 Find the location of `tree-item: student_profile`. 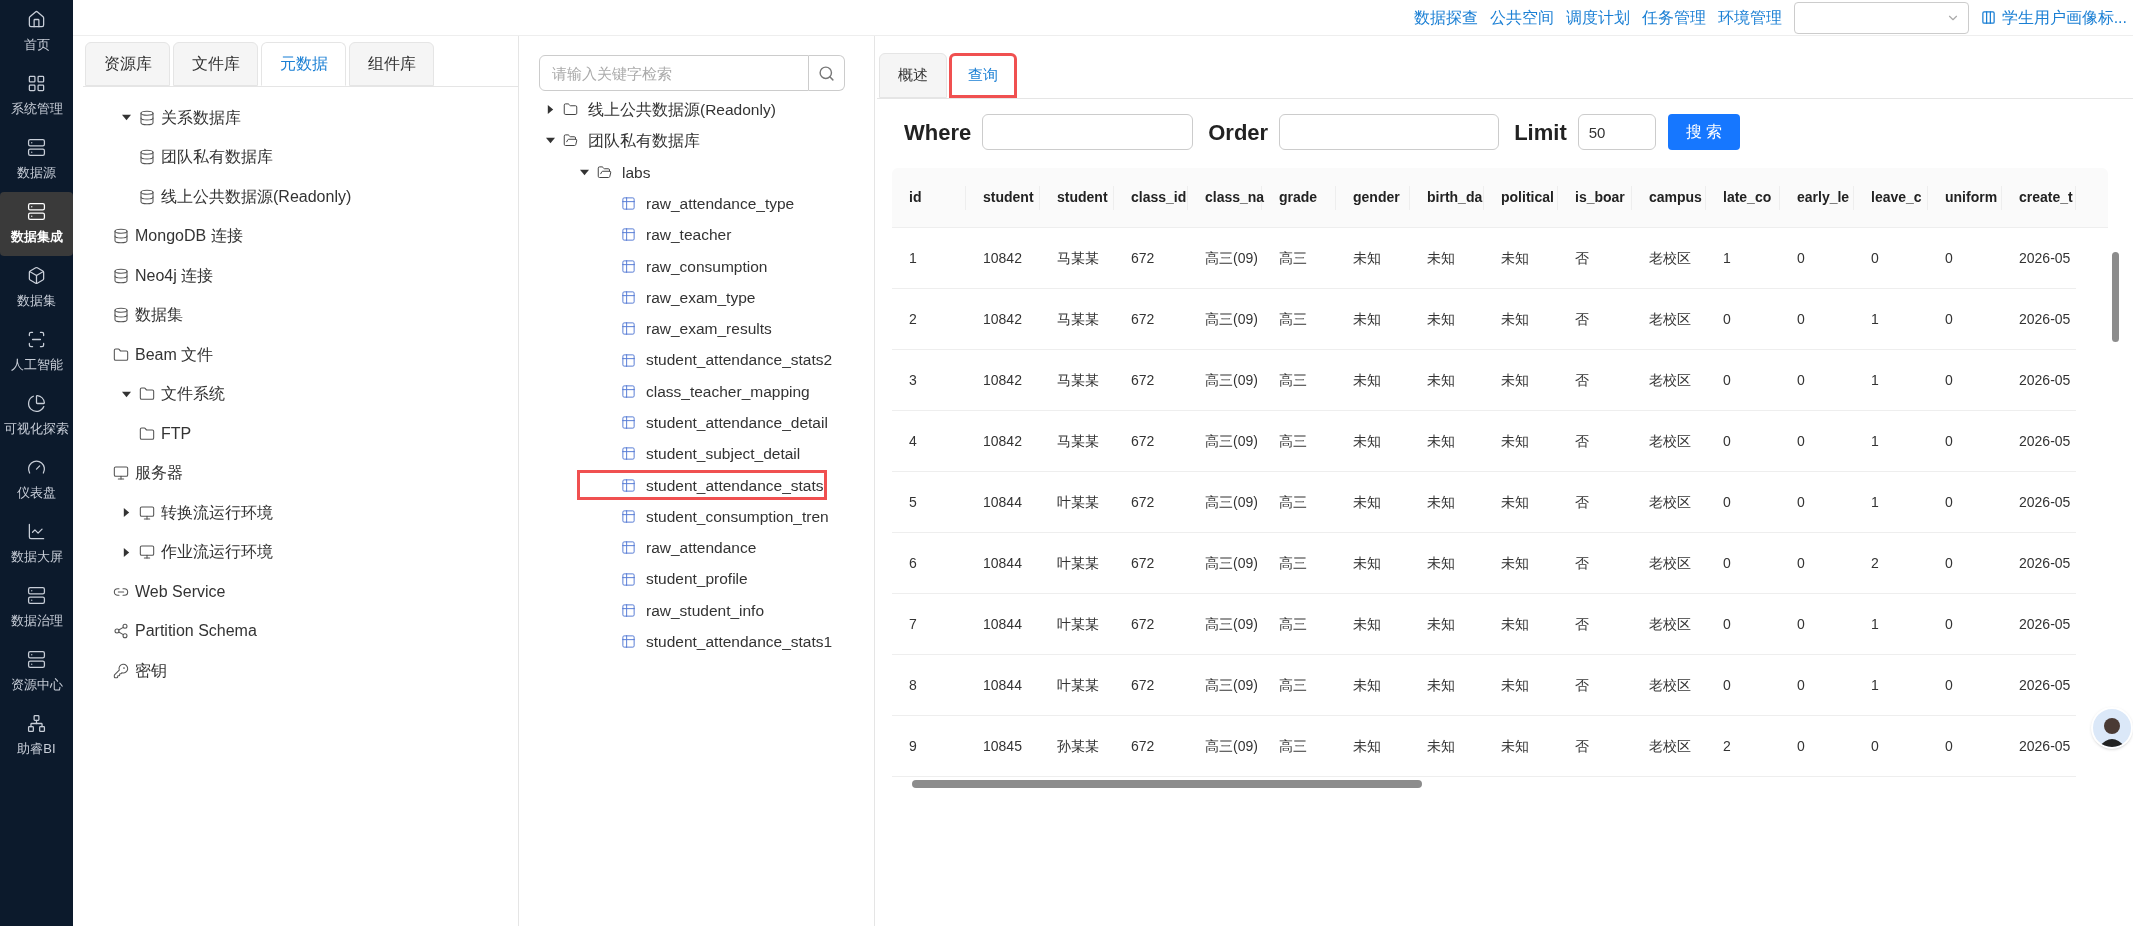

tree-item: student_profile is located at coordinates (697, 579).